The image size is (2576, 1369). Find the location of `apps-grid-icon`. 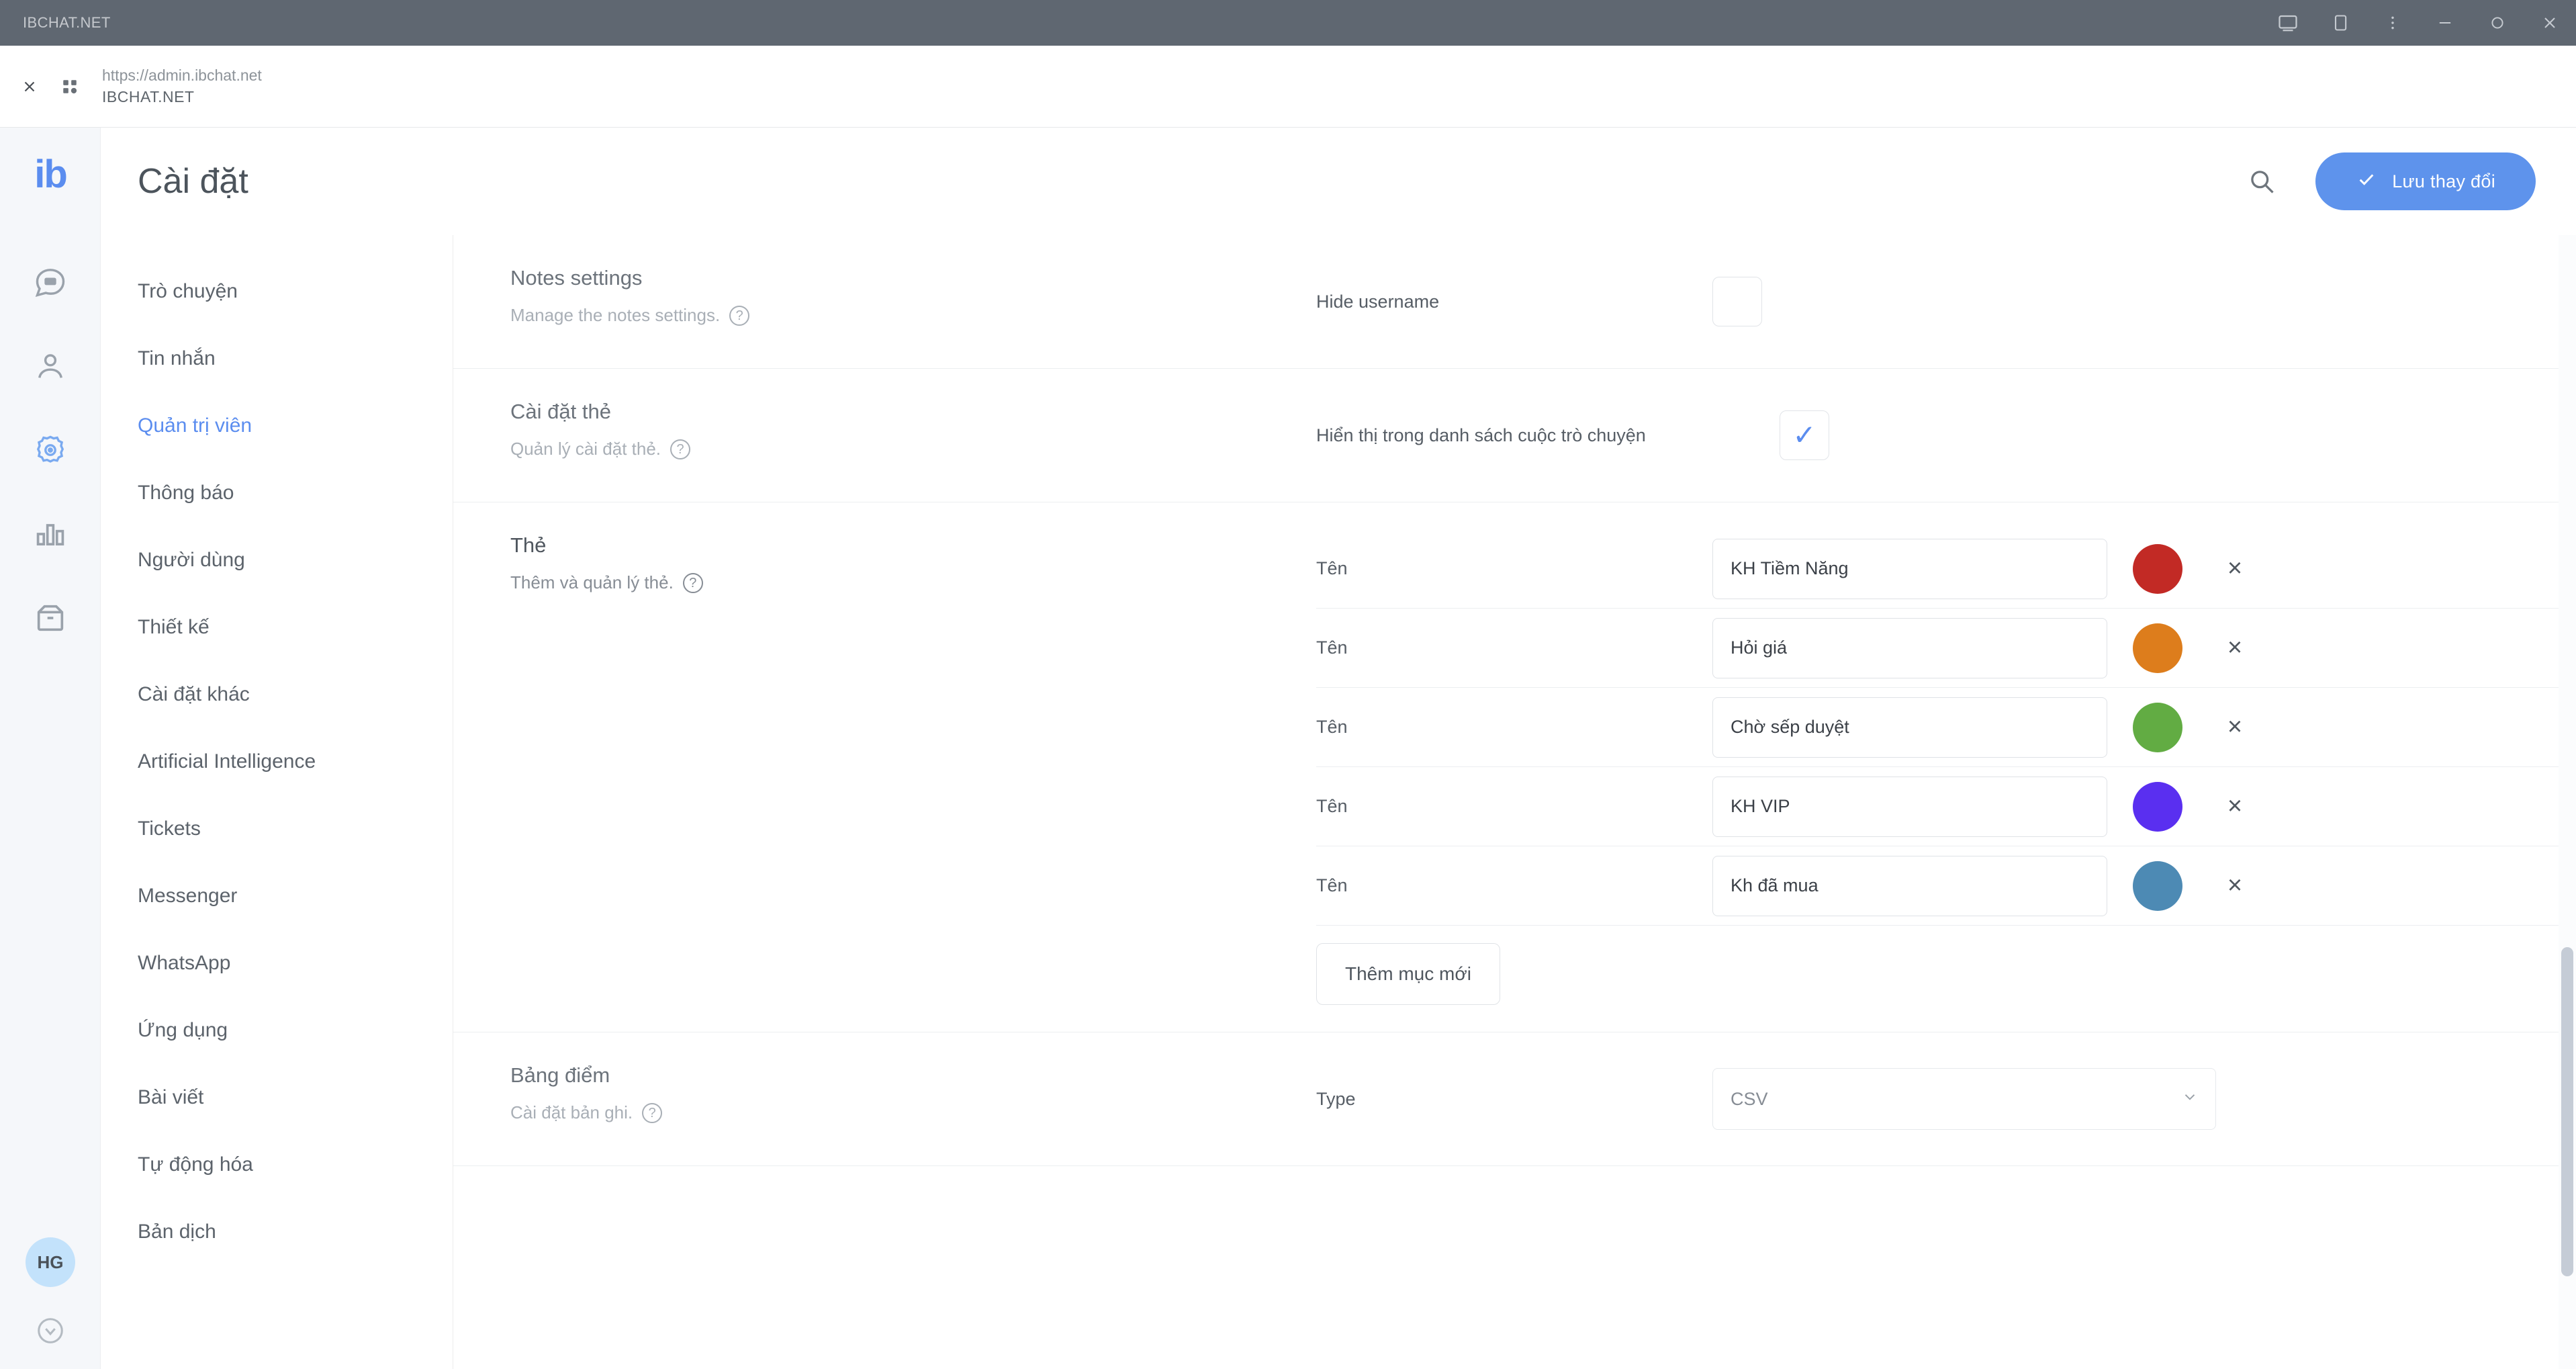

apps-grid-icon is located at coordinates (70, 86).